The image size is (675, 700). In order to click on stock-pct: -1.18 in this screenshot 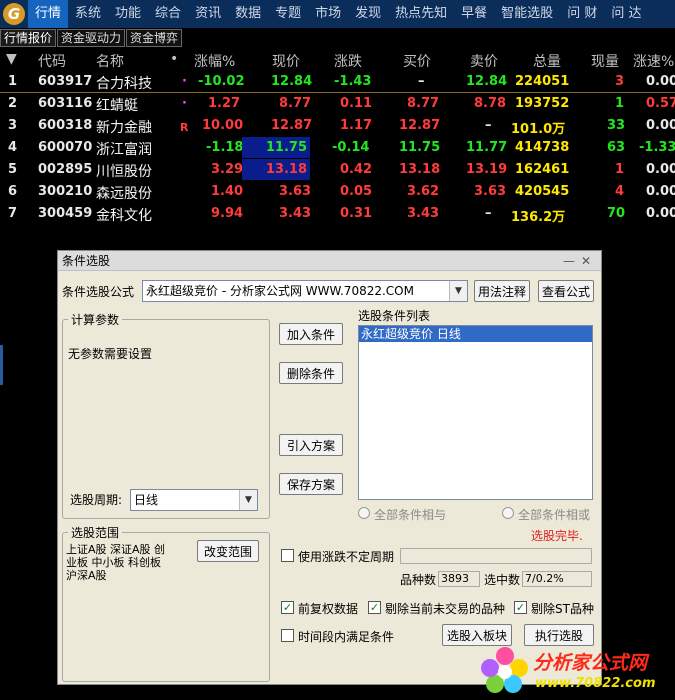, I will do `click(225, 147)`.